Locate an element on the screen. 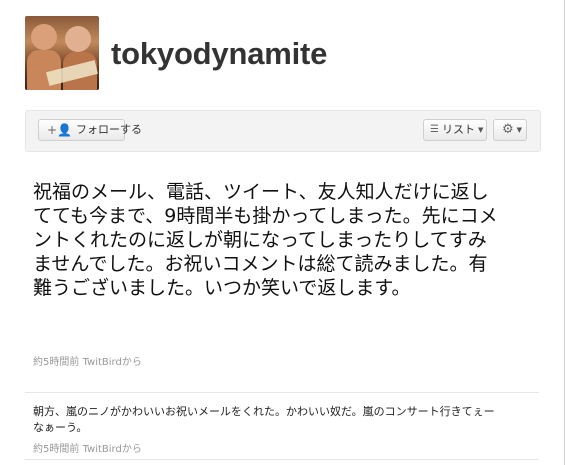 The height and width of the screenshot is (465, 565). list-button: ☰ リスト ▼ is located at coordinates (455, 130).